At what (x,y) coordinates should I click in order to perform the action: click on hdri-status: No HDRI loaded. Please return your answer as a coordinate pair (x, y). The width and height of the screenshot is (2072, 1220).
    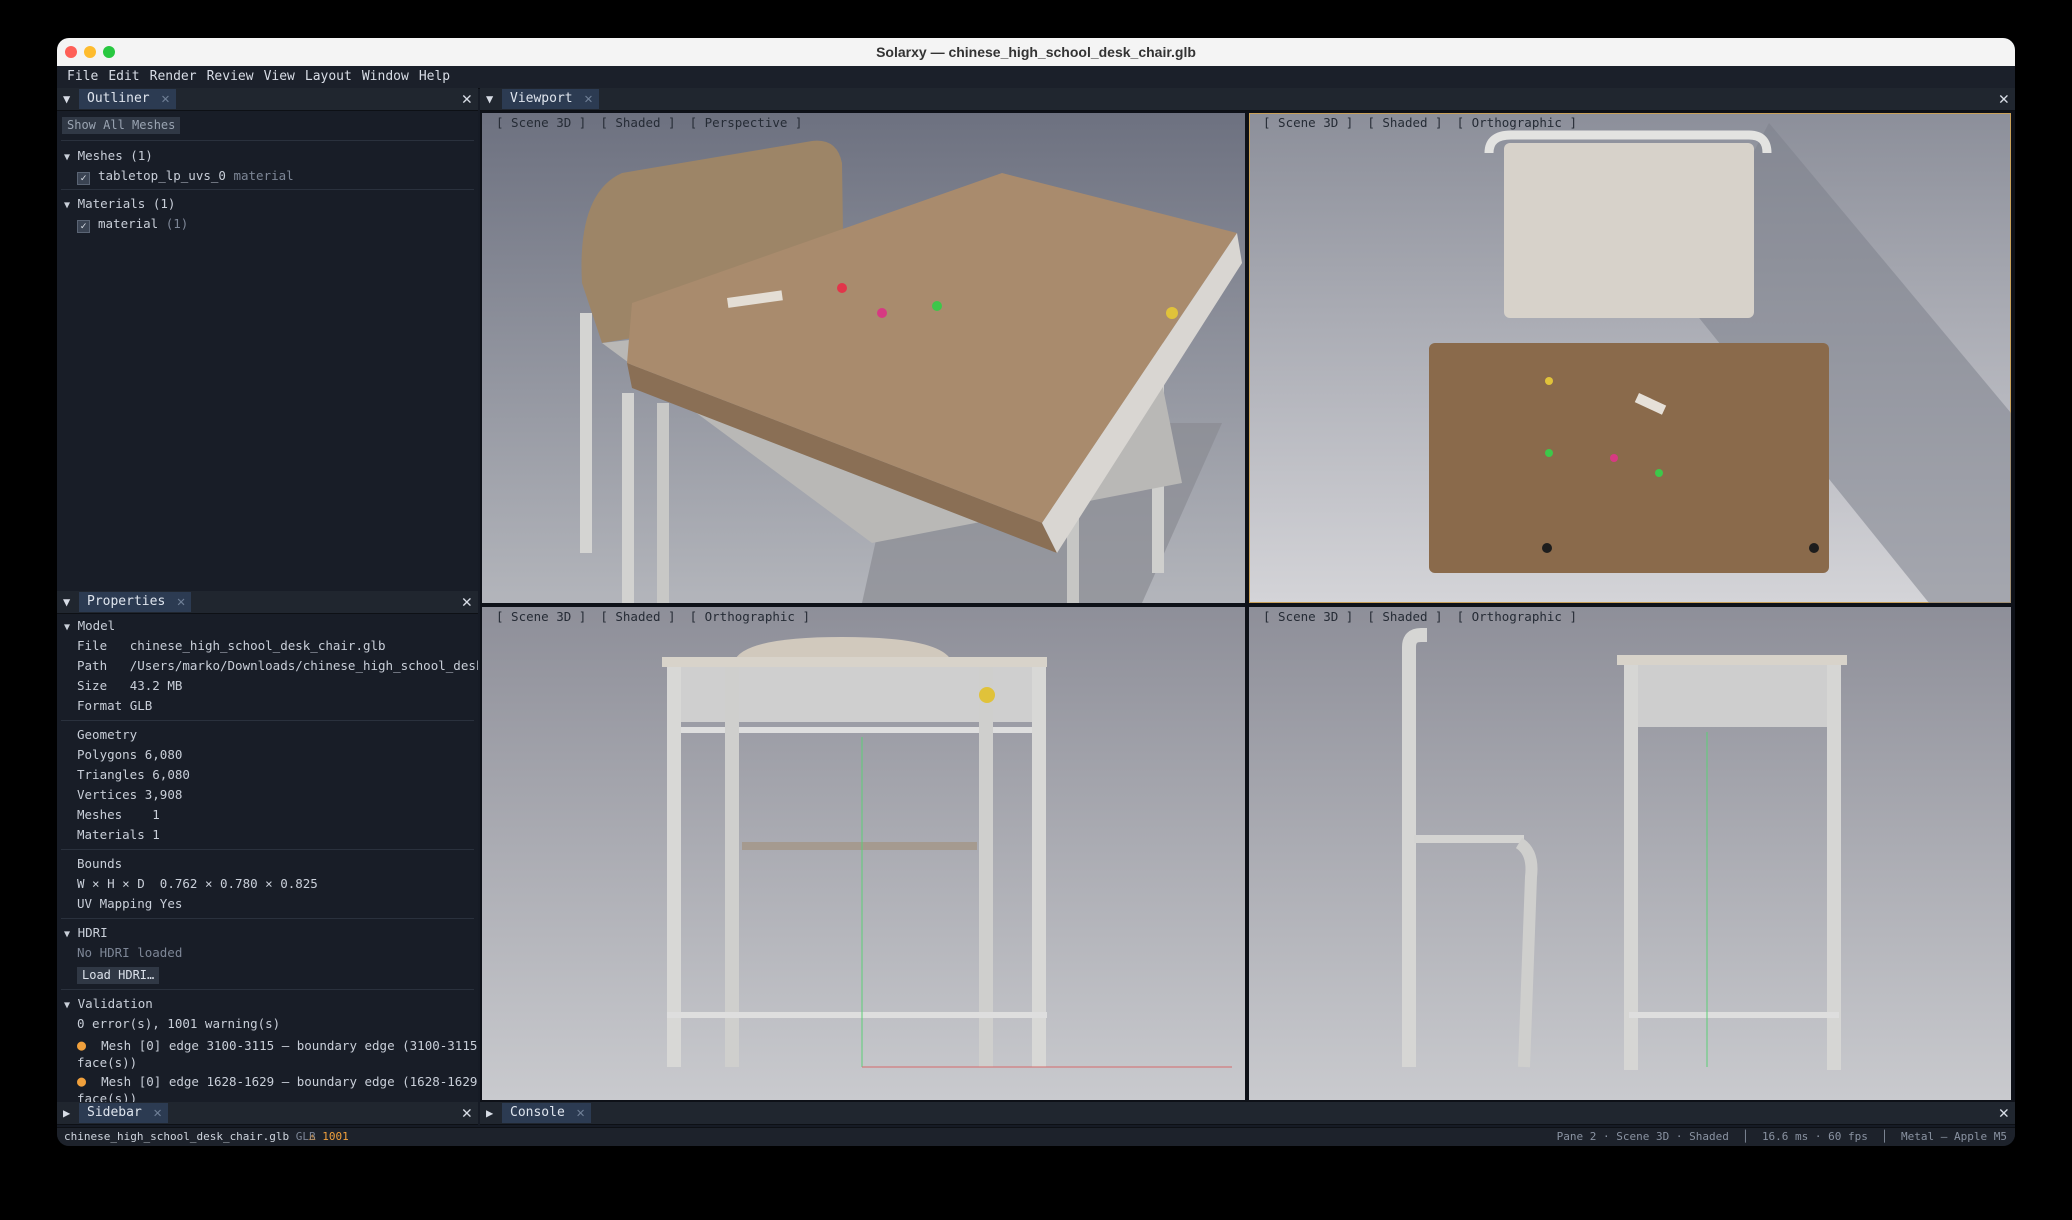
    Looking at the image, I should click on (130, 952).